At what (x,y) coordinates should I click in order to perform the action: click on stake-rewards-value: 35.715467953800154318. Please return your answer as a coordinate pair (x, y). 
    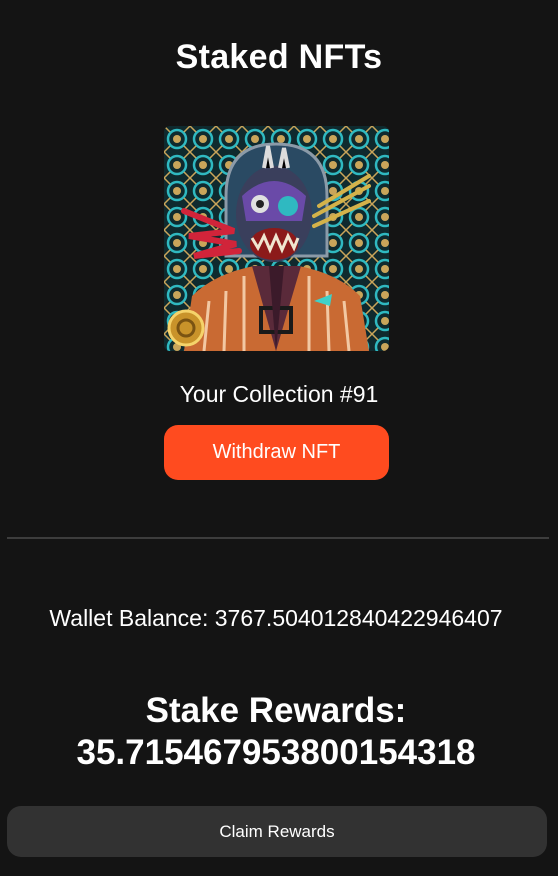
    Looking at the image, I should click on (276, 752).